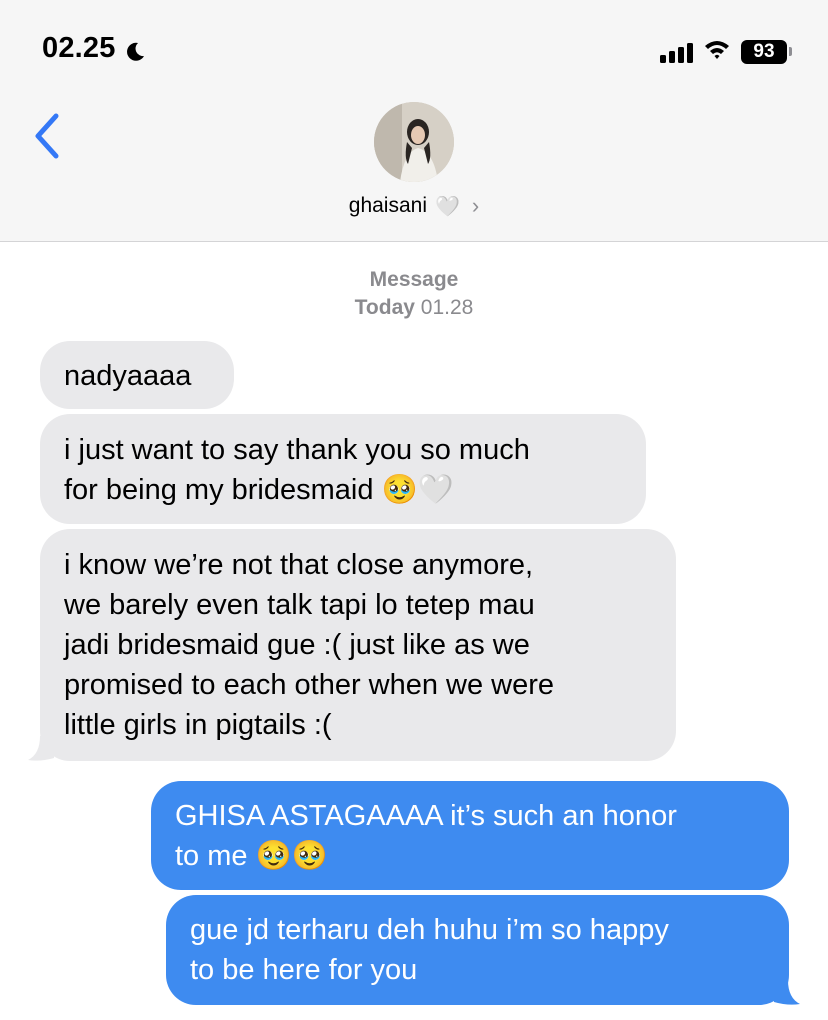 The height and width of the screenshot is (1020, 828). I want to click on moon-icon, so click(135, 49).